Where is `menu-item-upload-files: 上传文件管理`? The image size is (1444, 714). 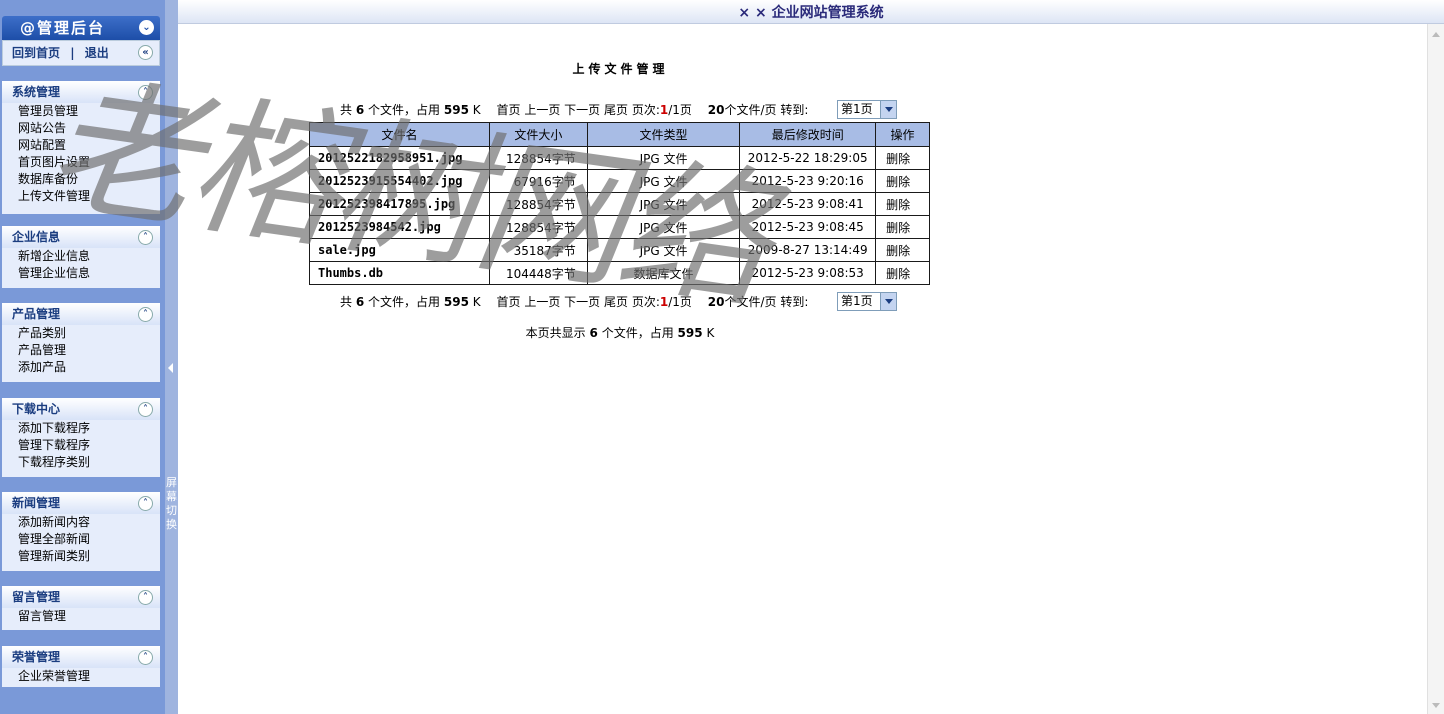 menu-item-upload-files: 上传文件管理 is located at coordinates (81, 201).